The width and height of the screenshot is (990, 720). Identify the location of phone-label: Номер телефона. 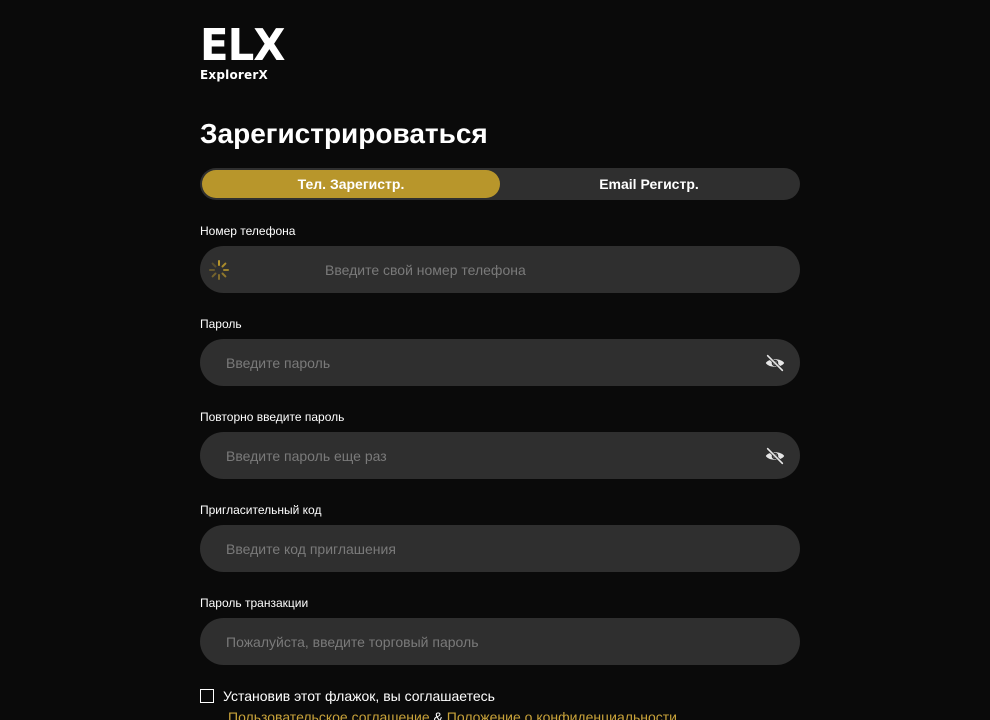
(248, 231).